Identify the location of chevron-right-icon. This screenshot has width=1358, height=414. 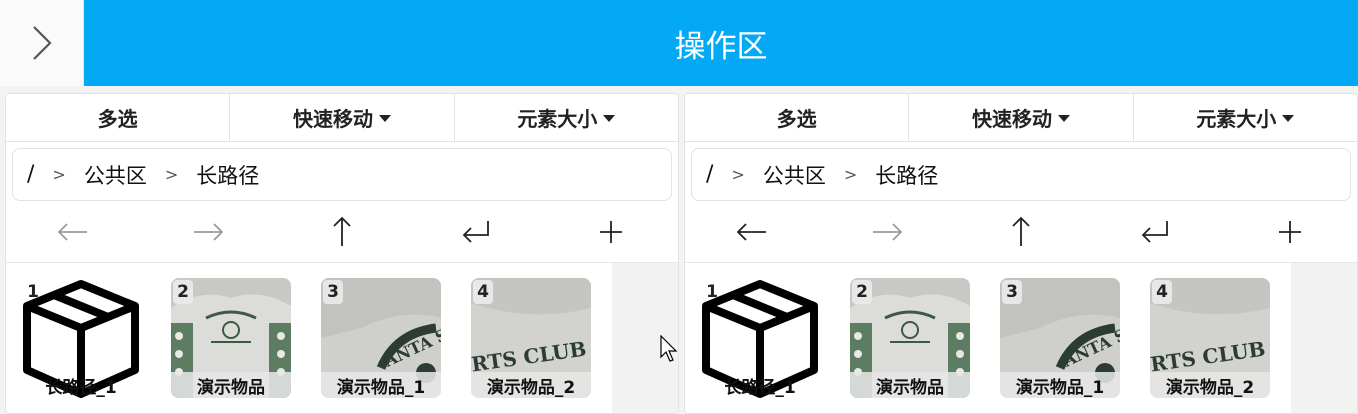
(42, 43).